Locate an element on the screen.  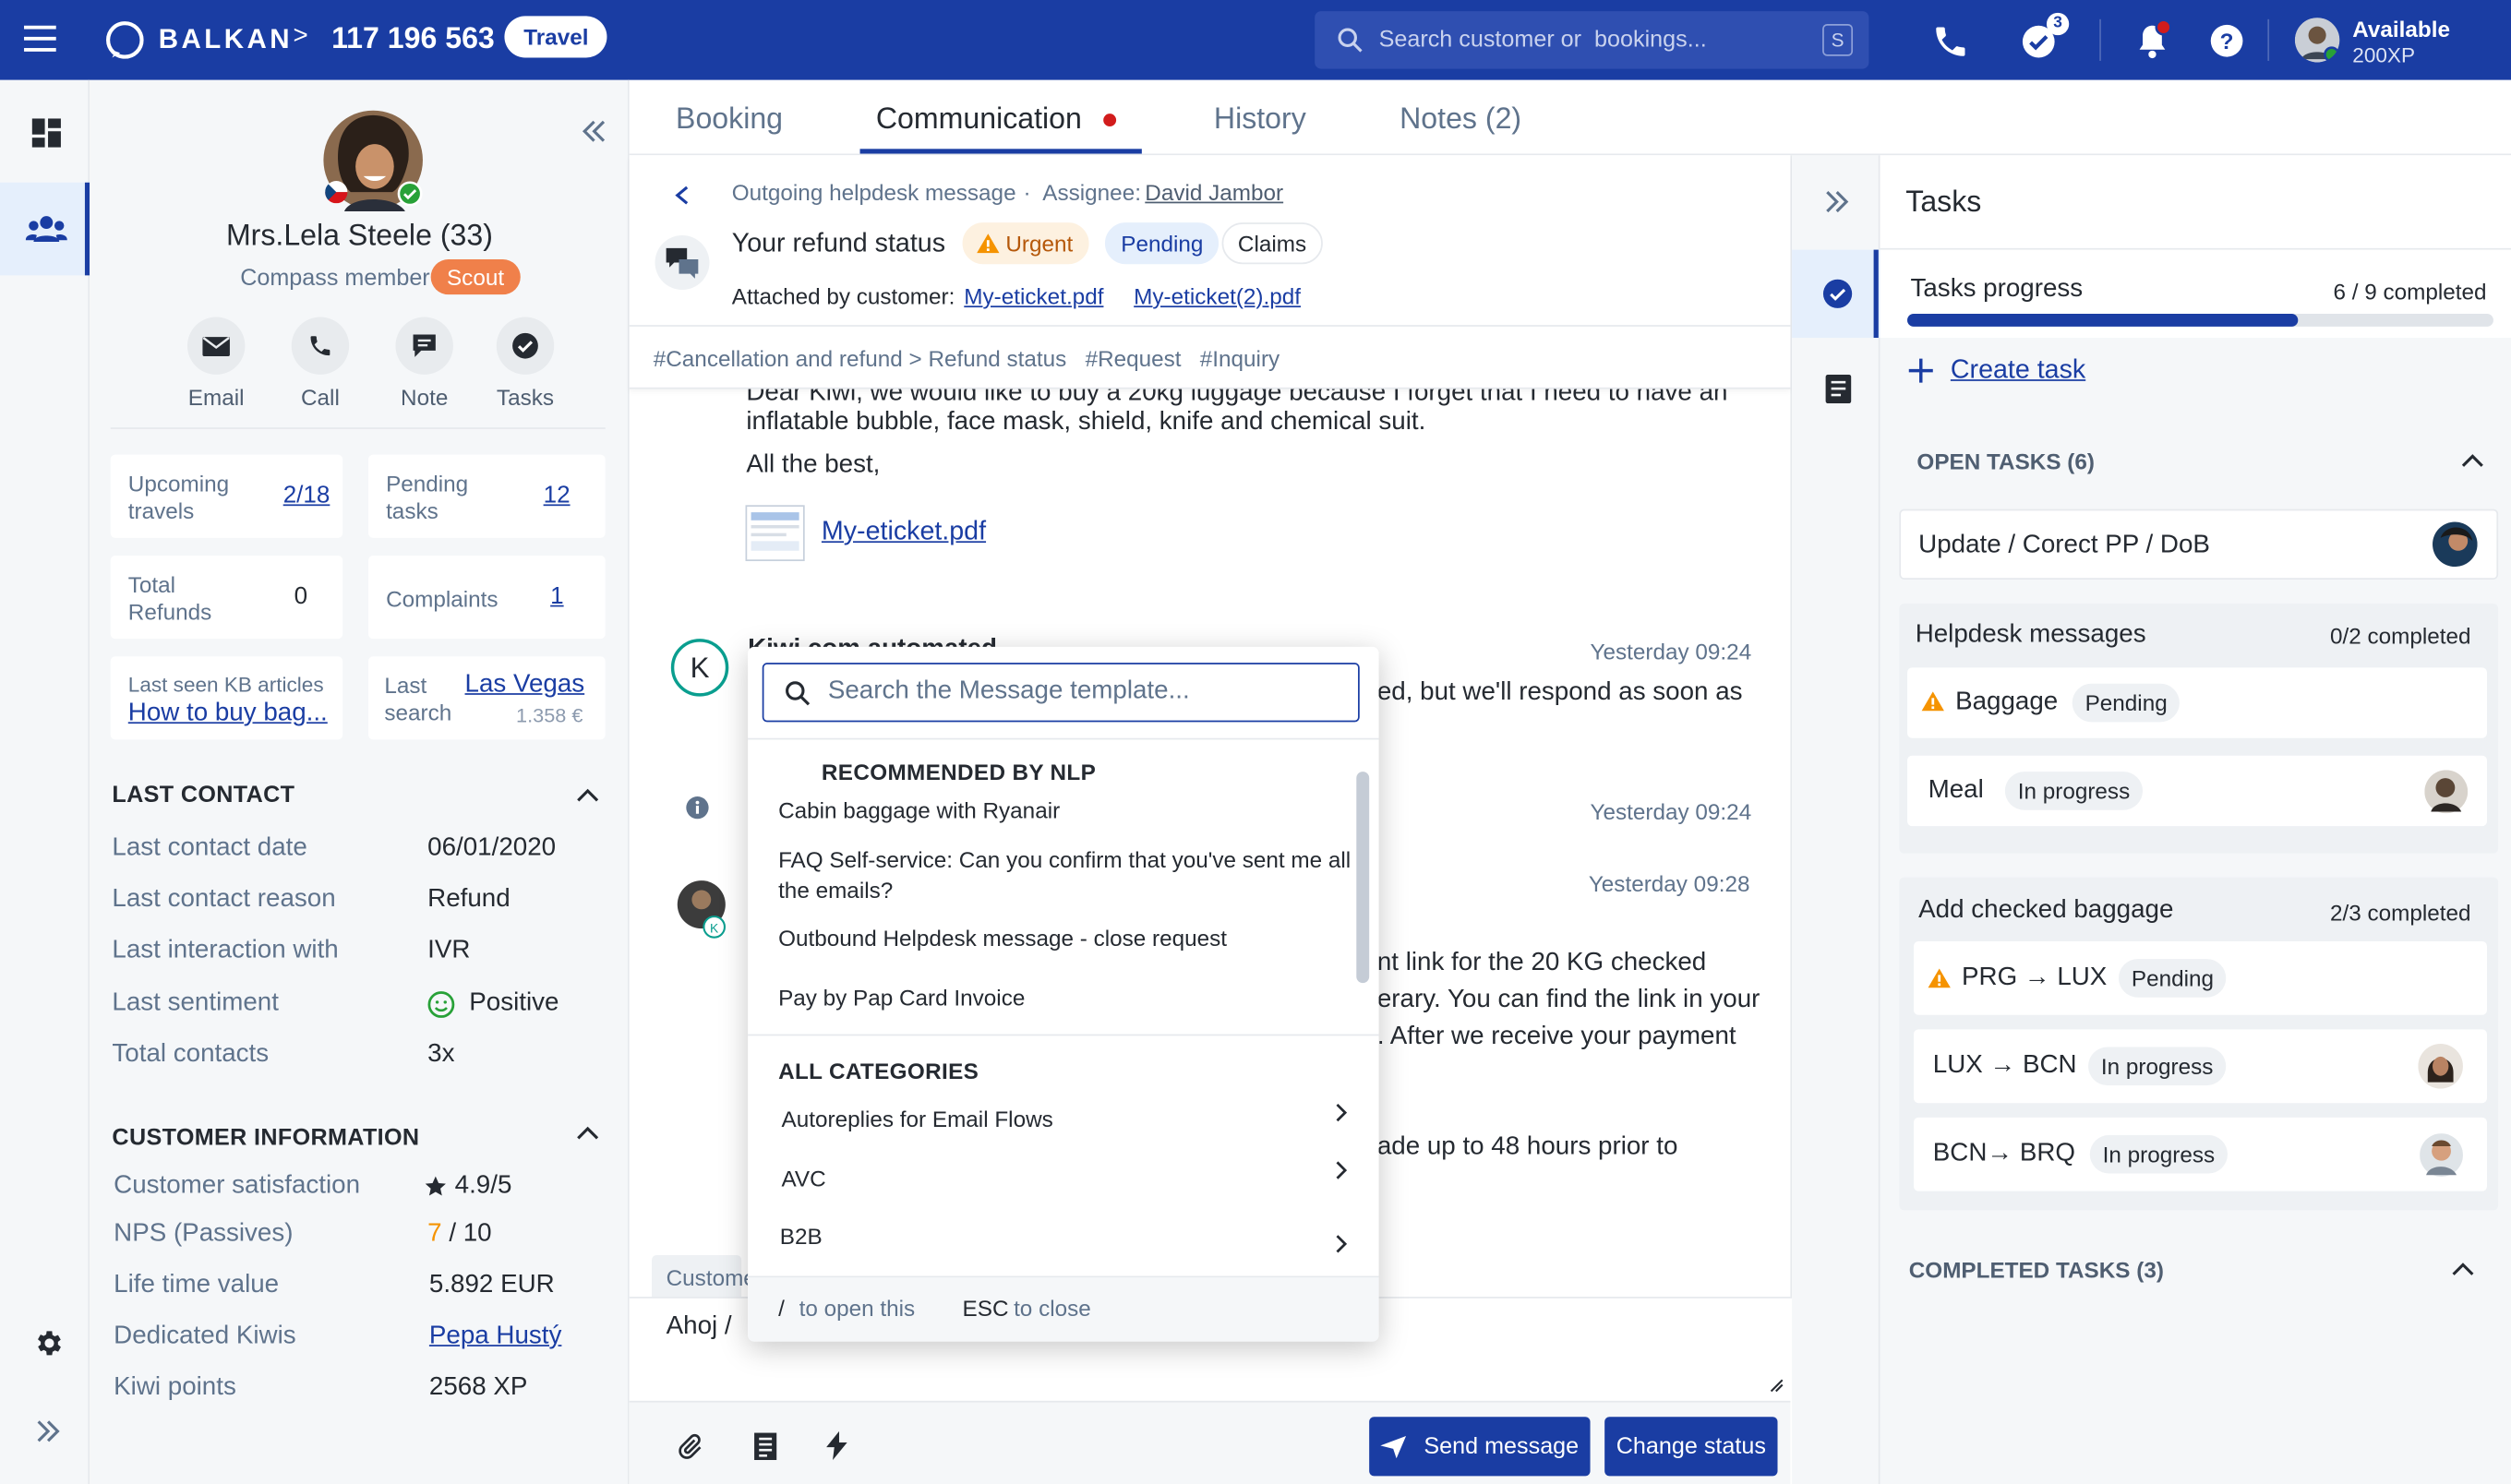
template-search is located at coordinates (1061, 693).